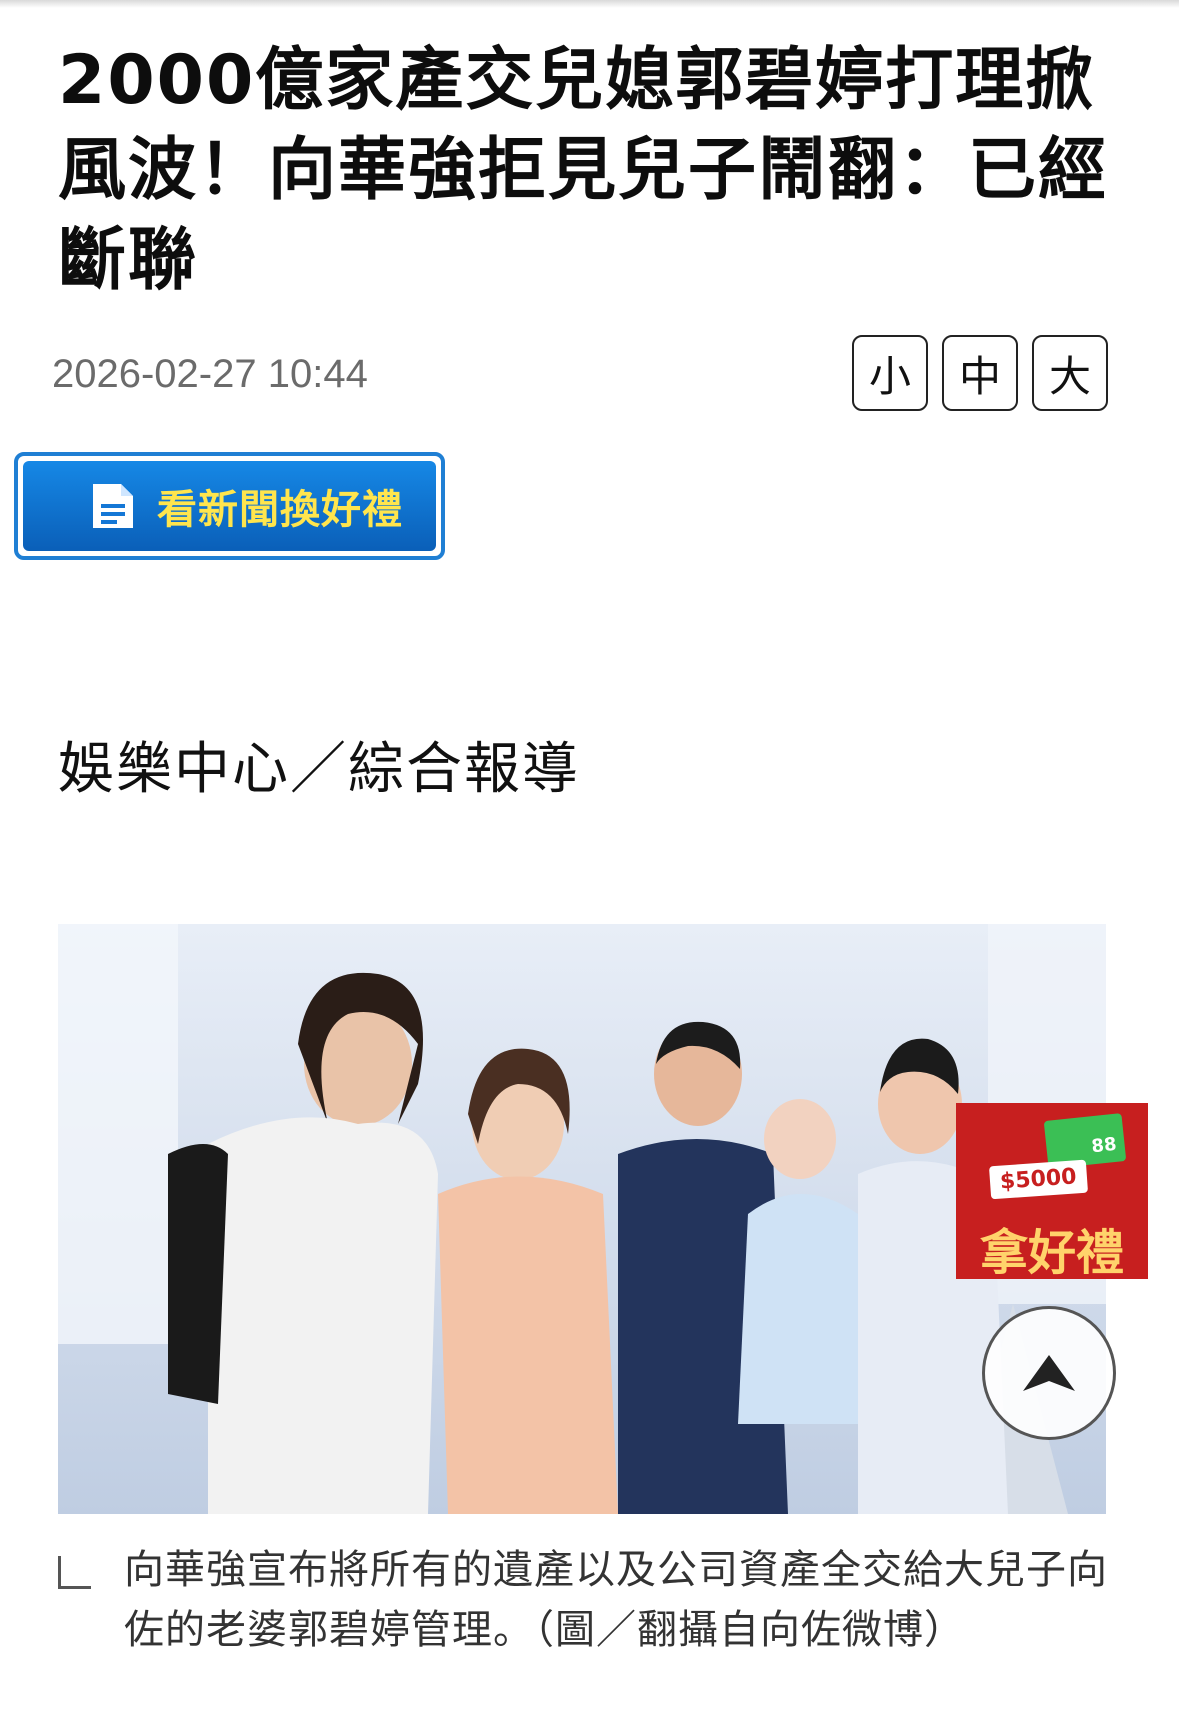 This screenshot has height=1732, width=1179. Describe the element at coordinates (319, 769) in the screenshot. I see `article-byline: 娛樂中心／綜合報導` at that location.